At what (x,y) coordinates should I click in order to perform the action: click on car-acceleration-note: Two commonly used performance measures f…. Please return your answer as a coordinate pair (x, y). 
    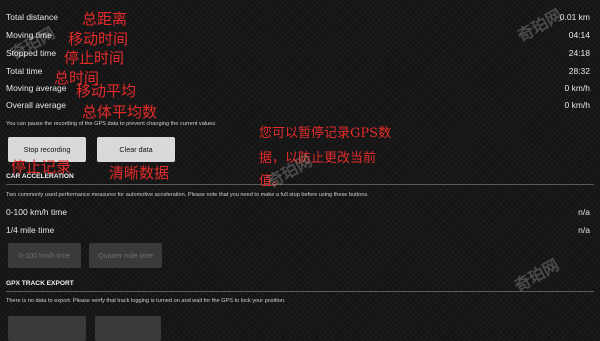
    Looking at the image, I should click on (187, 195).